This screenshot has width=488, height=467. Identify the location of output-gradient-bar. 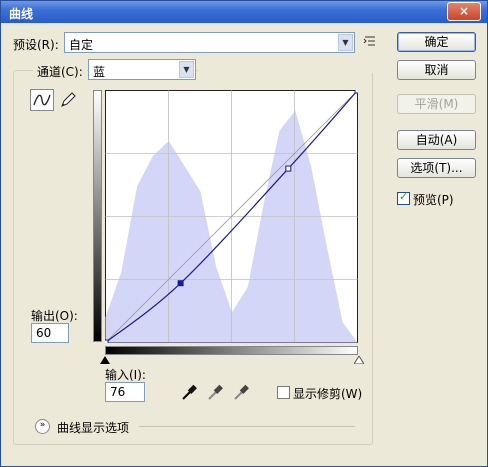
(97, 216).